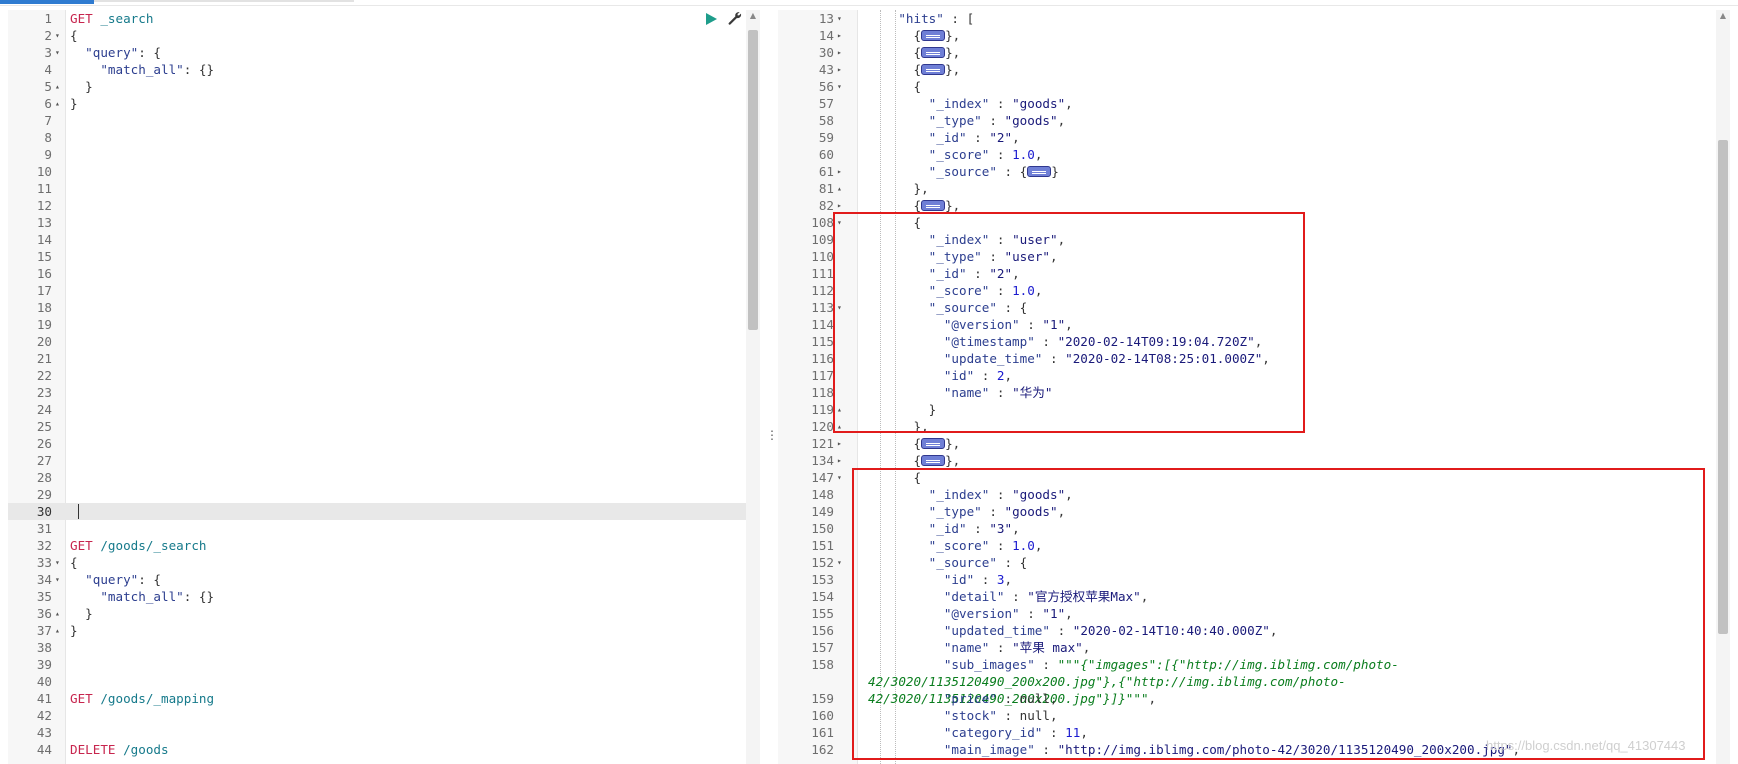 The height and width of the screenshot is (764, 1738). Describe the element at coordinates (826, 120) in the screenshot. I see `line-number: 58` at that location.